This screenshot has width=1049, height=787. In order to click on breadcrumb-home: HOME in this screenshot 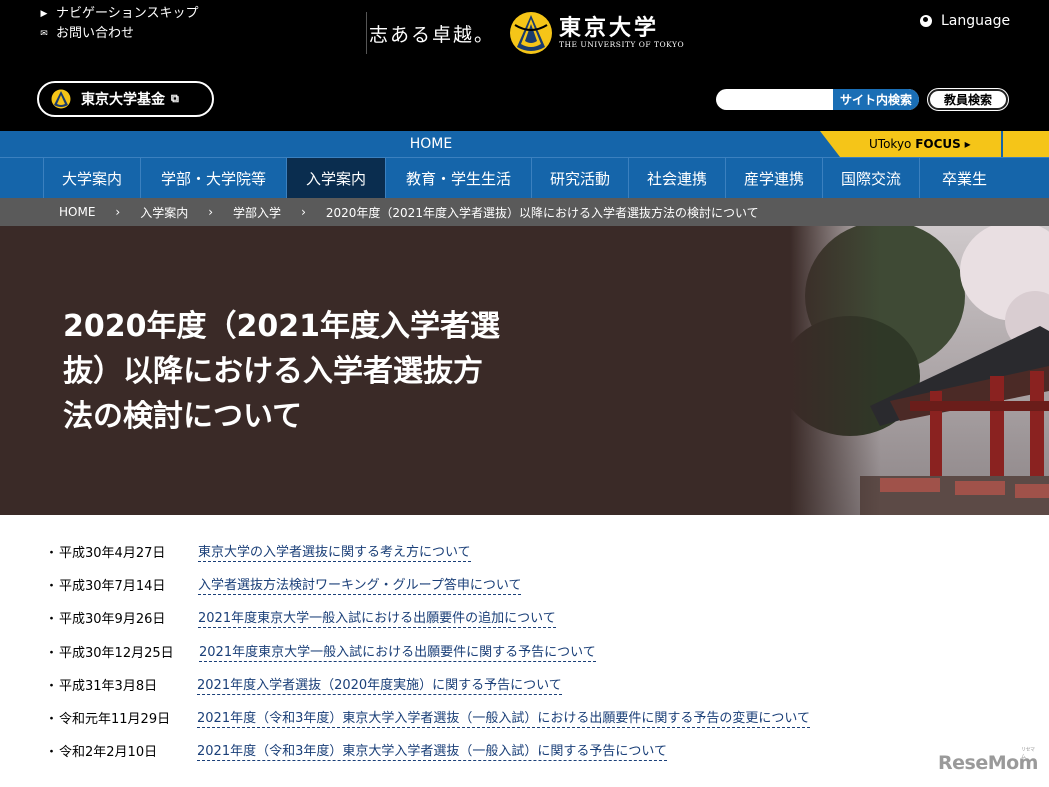, I will do `click(77, 212)`.